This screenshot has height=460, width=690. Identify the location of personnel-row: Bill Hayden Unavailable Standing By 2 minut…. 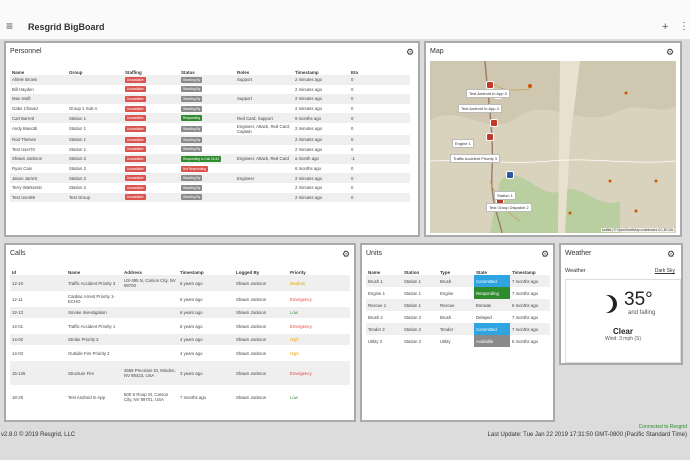
(210, 90).